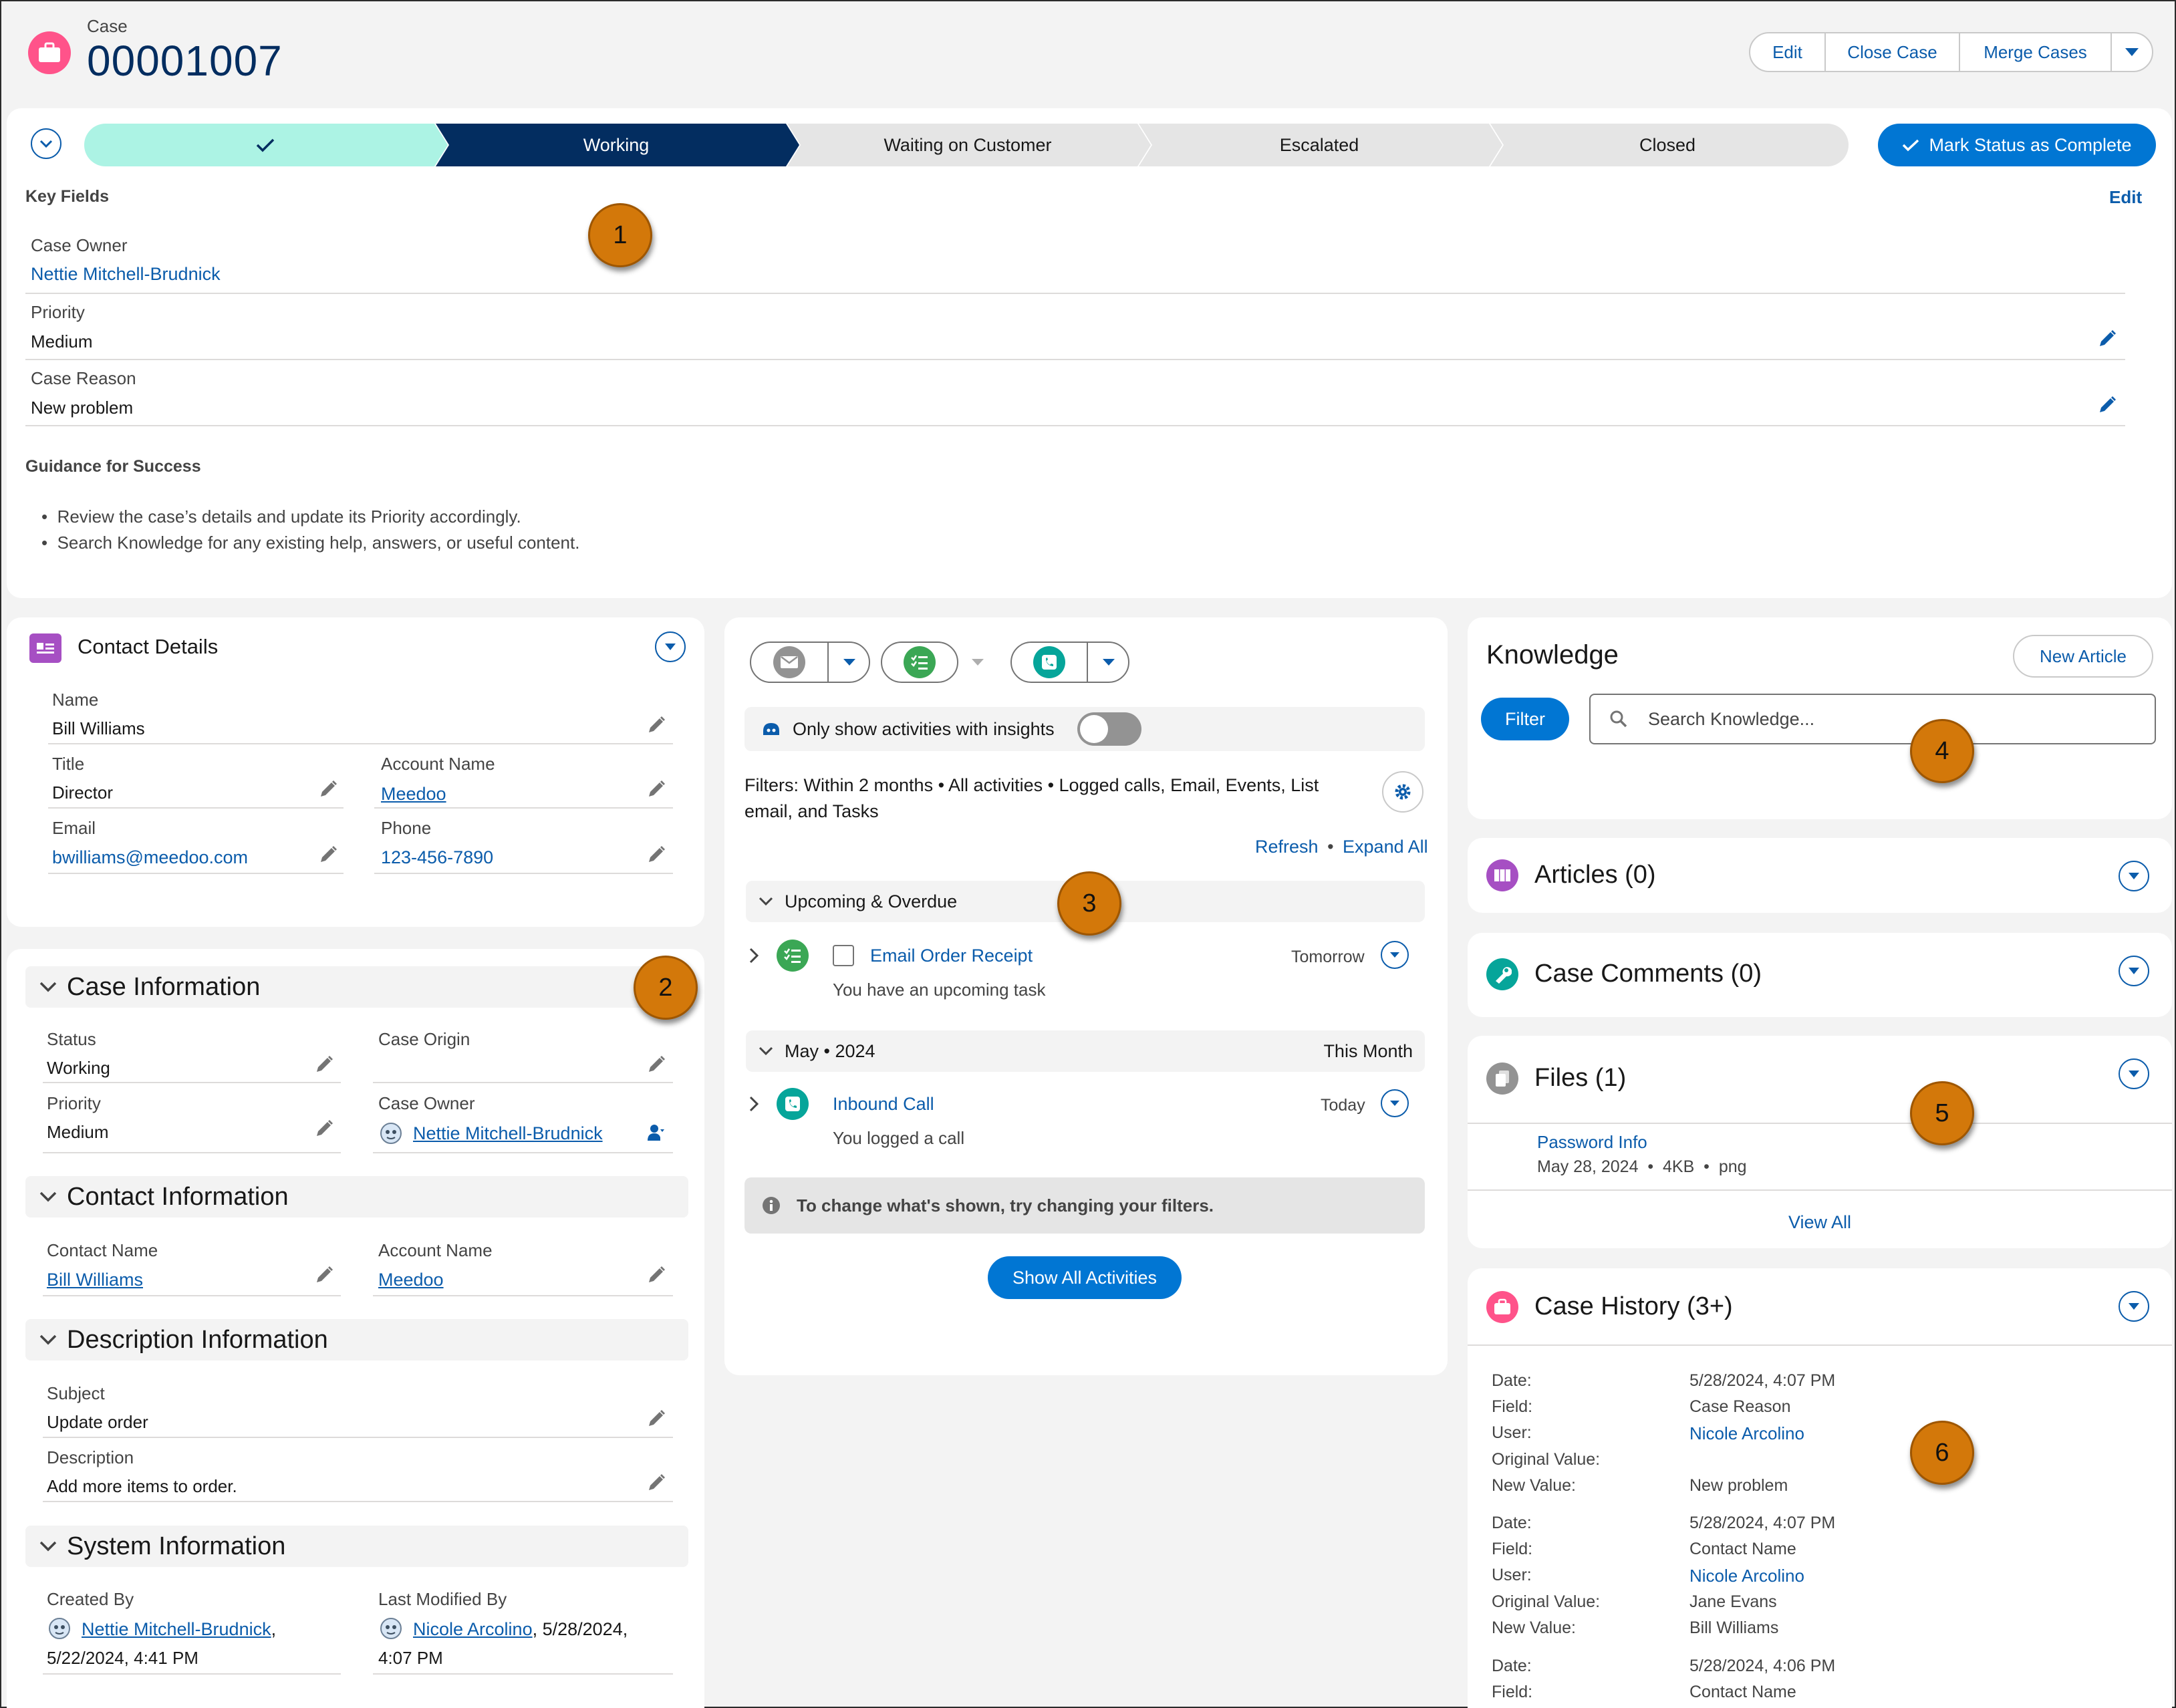 This screenshot has width=2176, height=1708. I want to click on articles-menu, so click(2134, 876).